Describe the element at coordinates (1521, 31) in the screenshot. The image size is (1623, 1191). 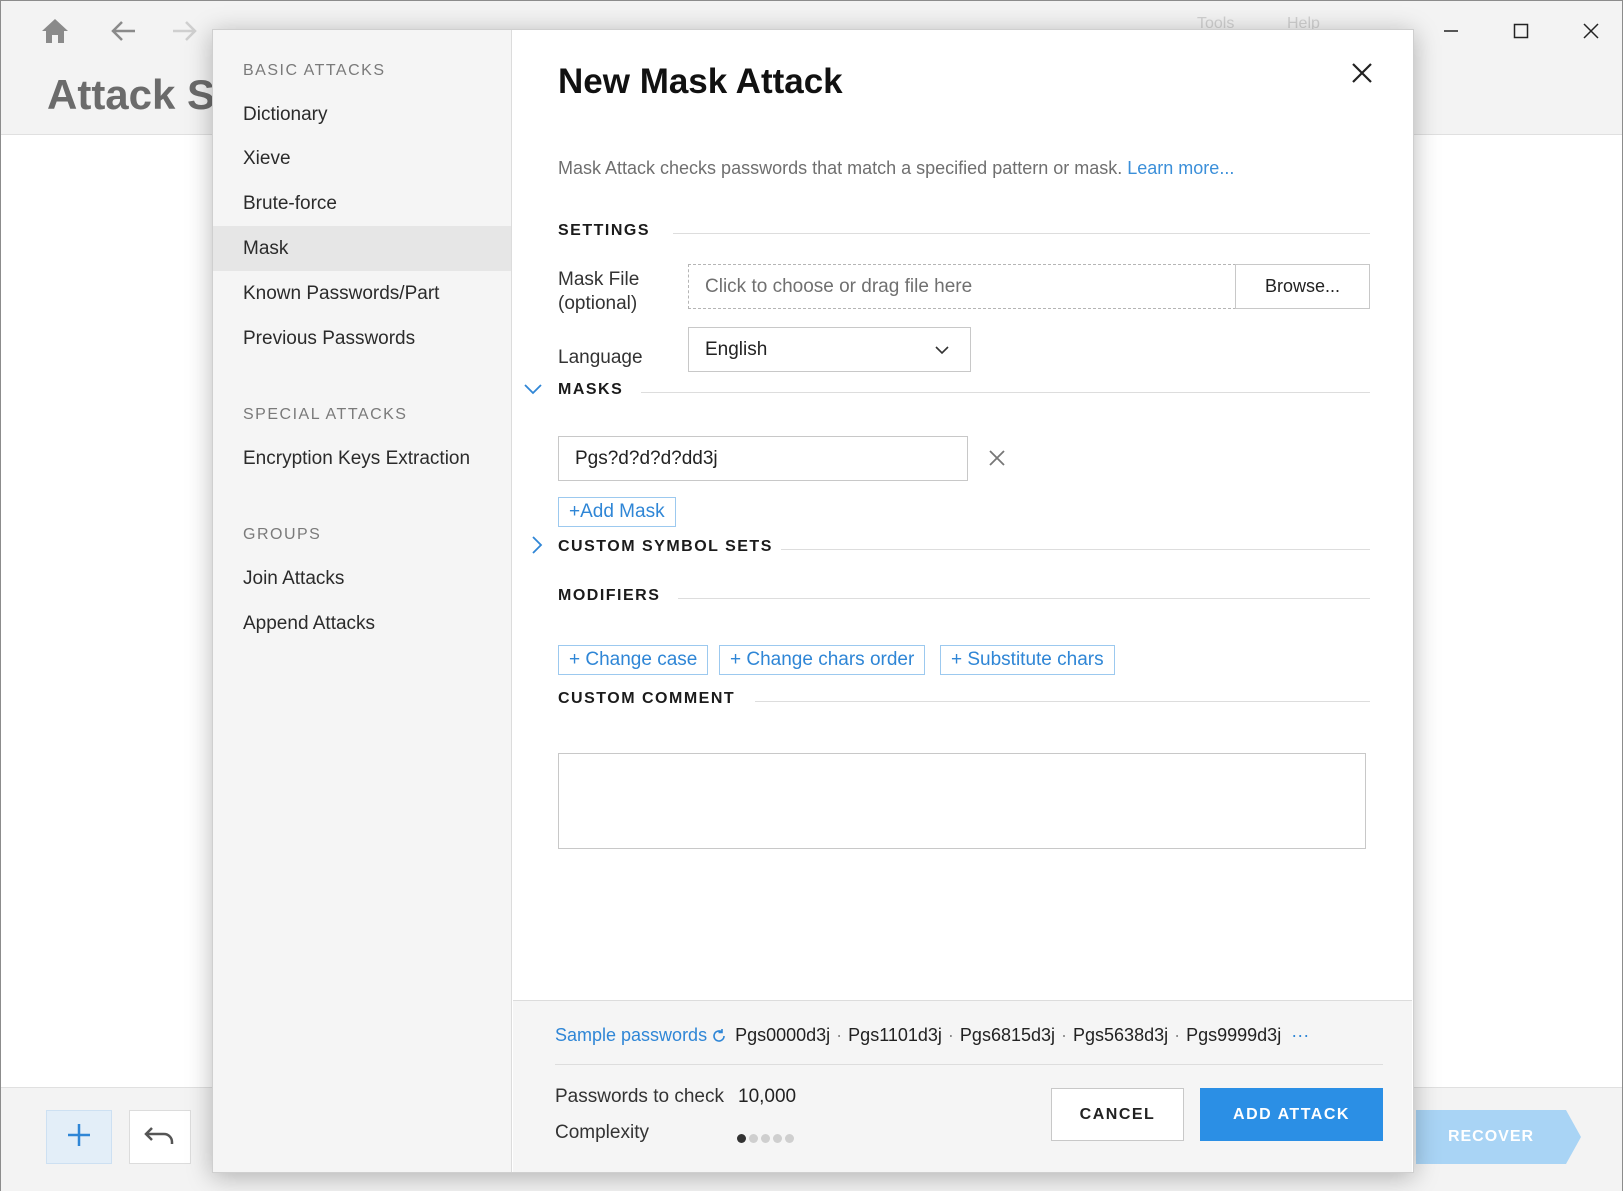
I see `maximize-icon` at that location.